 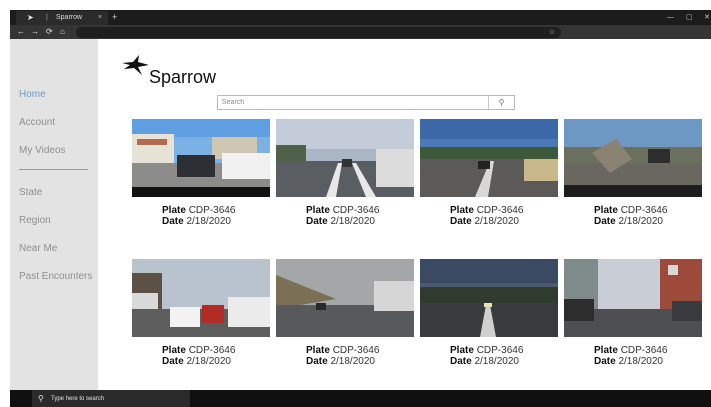 What do you see at coordinates (55, 276) in the screenshot?
I see `sidebar-item-past-encounters: Past Encounters` at bounding box center [55, 276].